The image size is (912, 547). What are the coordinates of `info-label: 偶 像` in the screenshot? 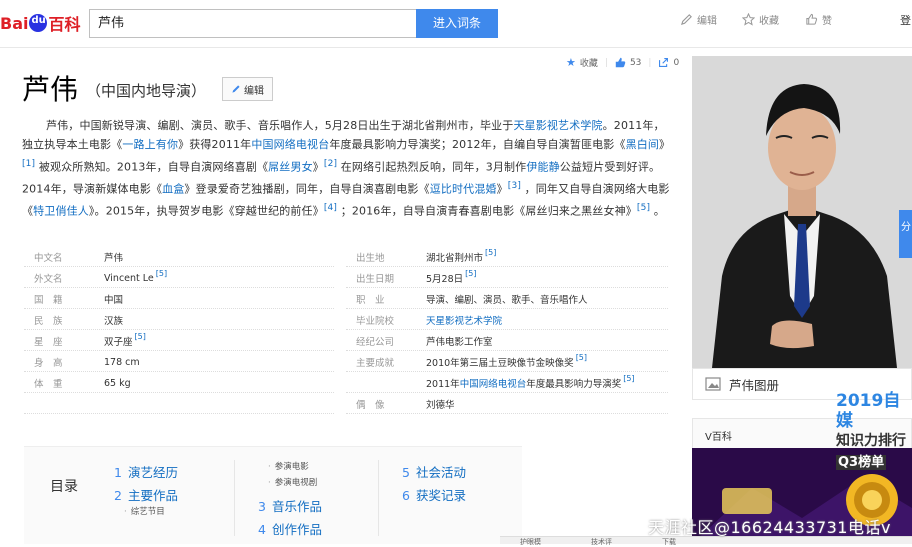 It's located at (370, 405).